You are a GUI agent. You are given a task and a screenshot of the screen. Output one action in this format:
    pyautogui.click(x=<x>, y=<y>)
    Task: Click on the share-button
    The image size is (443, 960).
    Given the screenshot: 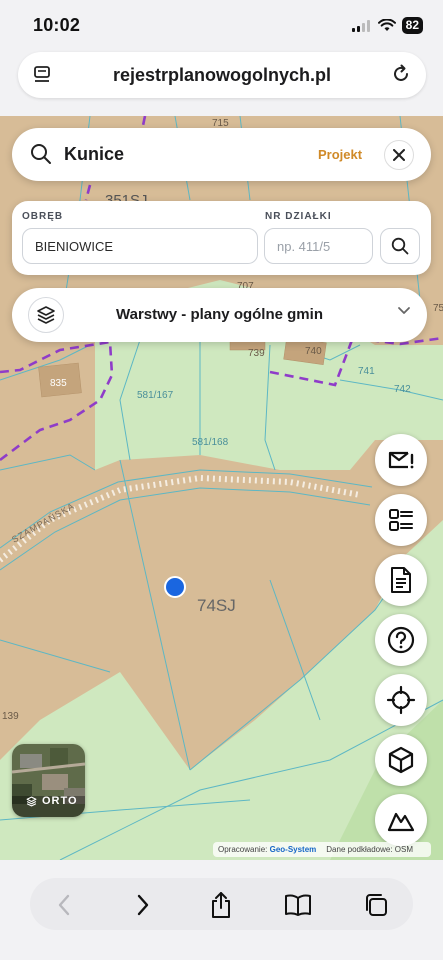 What is the action you would take?
    pyautogui.click(x=221, y=905)
    